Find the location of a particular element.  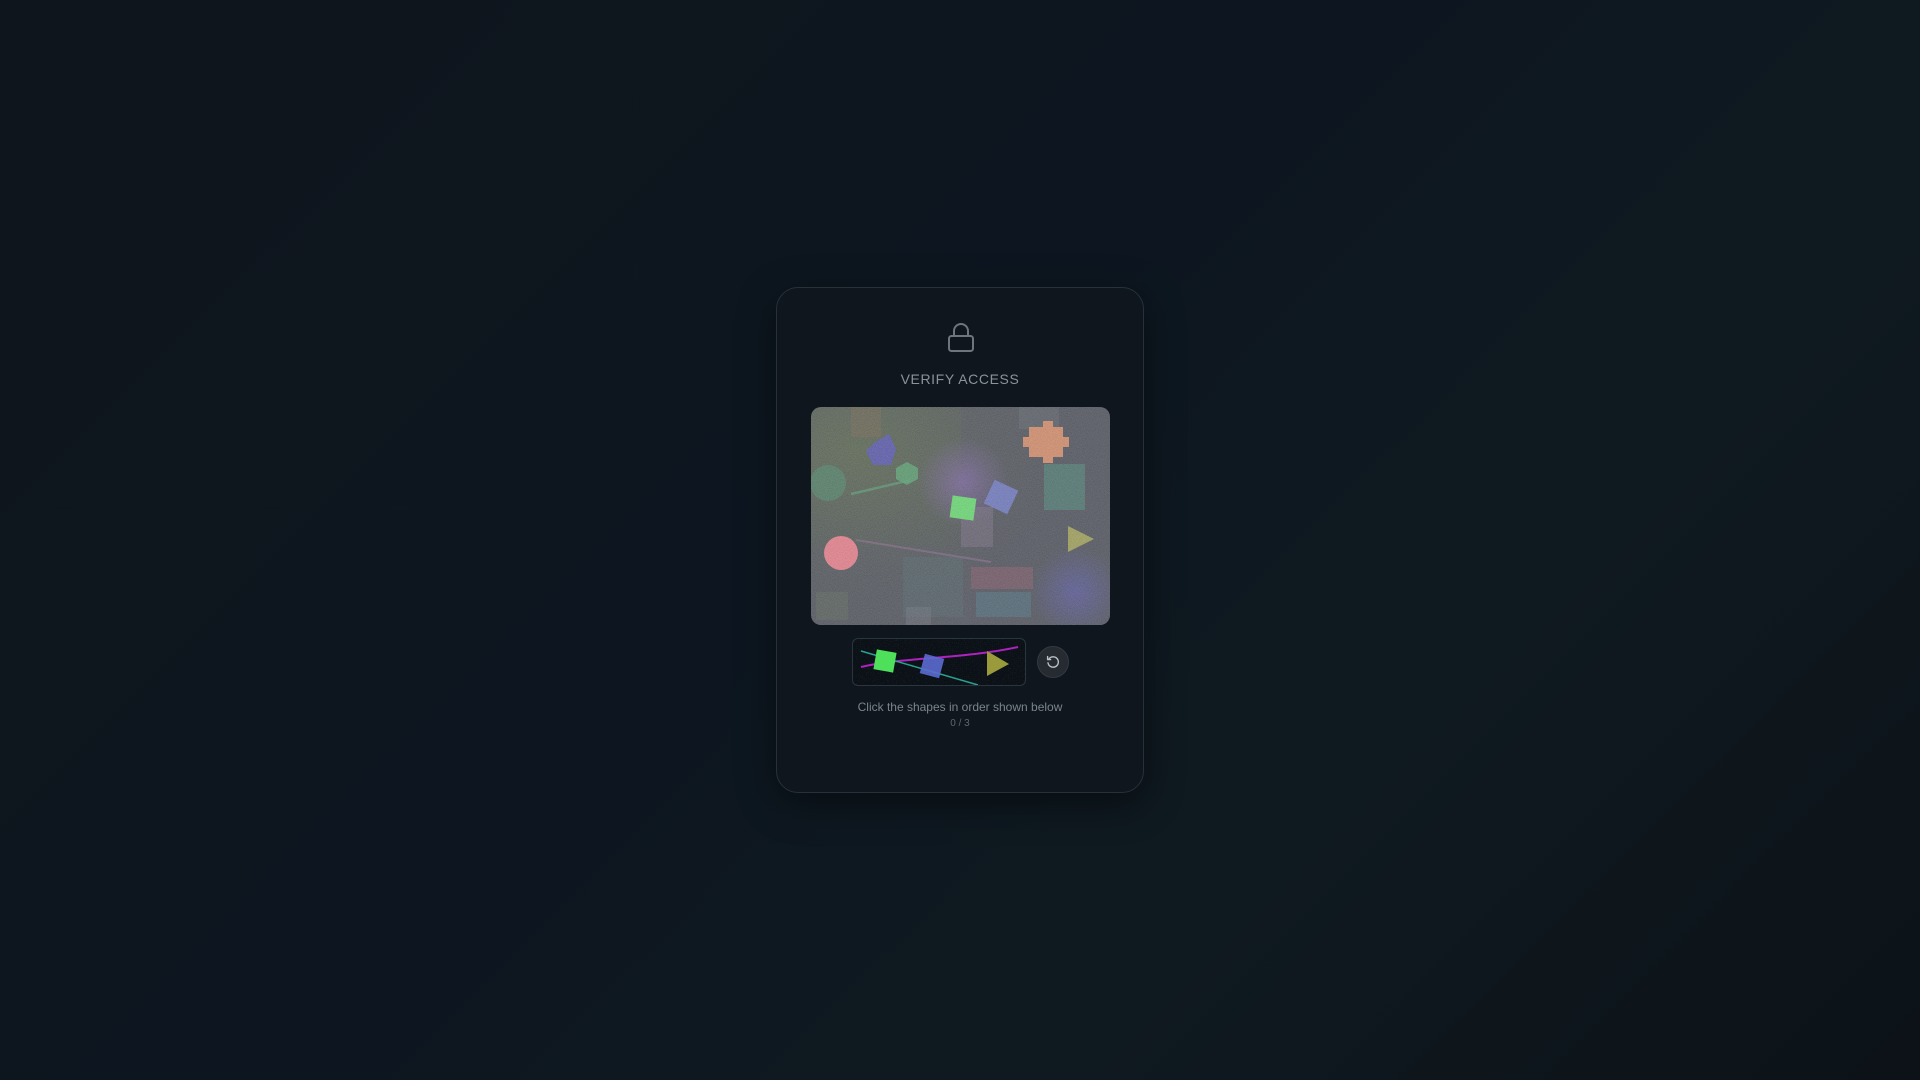

instruction-text: Click the shapes in order shown below is located at coordinates (960, 707).